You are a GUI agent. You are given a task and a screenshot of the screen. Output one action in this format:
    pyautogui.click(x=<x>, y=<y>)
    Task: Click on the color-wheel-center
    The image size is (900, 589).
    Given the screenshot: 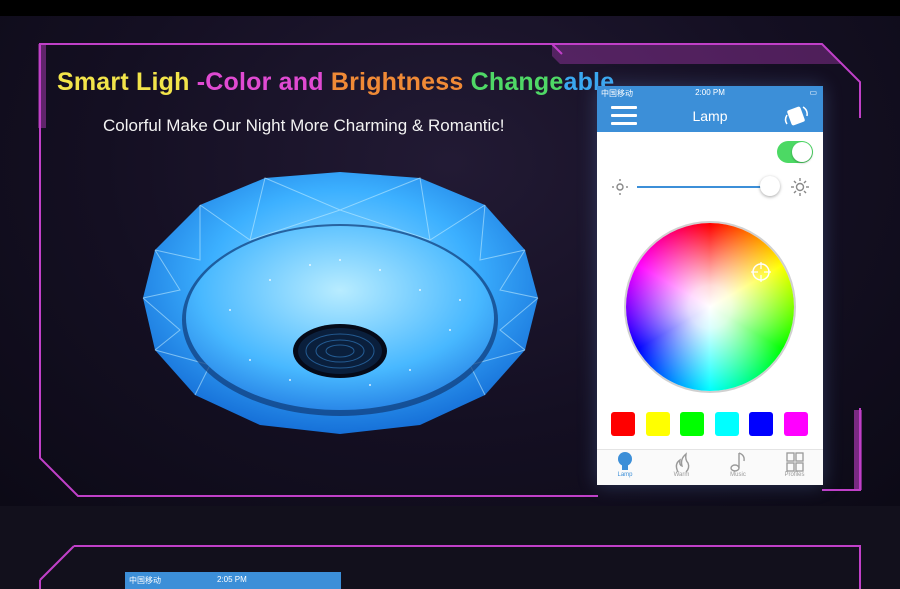 What is the action you would take?
    pyautogui.click(x=710, y=307)
    